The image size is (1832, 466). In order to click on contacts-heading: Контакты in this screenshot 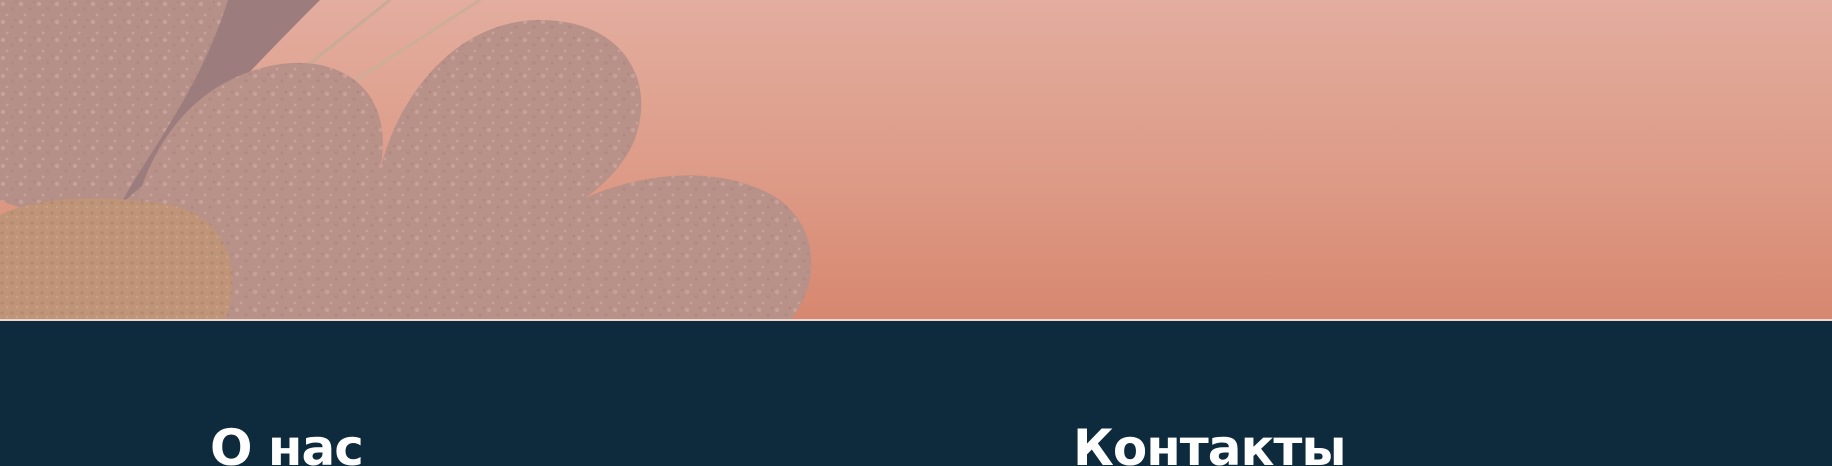, I will do `click(1210, 442)`.